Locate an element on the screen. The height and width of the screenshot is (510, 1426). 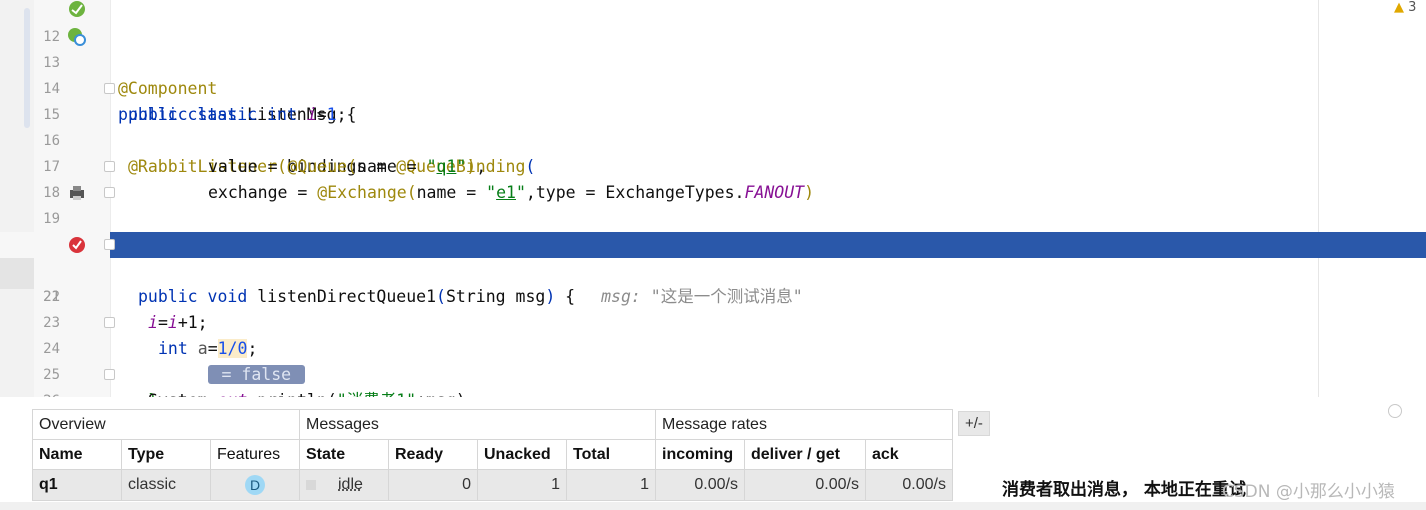
code-line: 25 System.out.println("消费者1"+msg); is located at coordinates (713, 373).